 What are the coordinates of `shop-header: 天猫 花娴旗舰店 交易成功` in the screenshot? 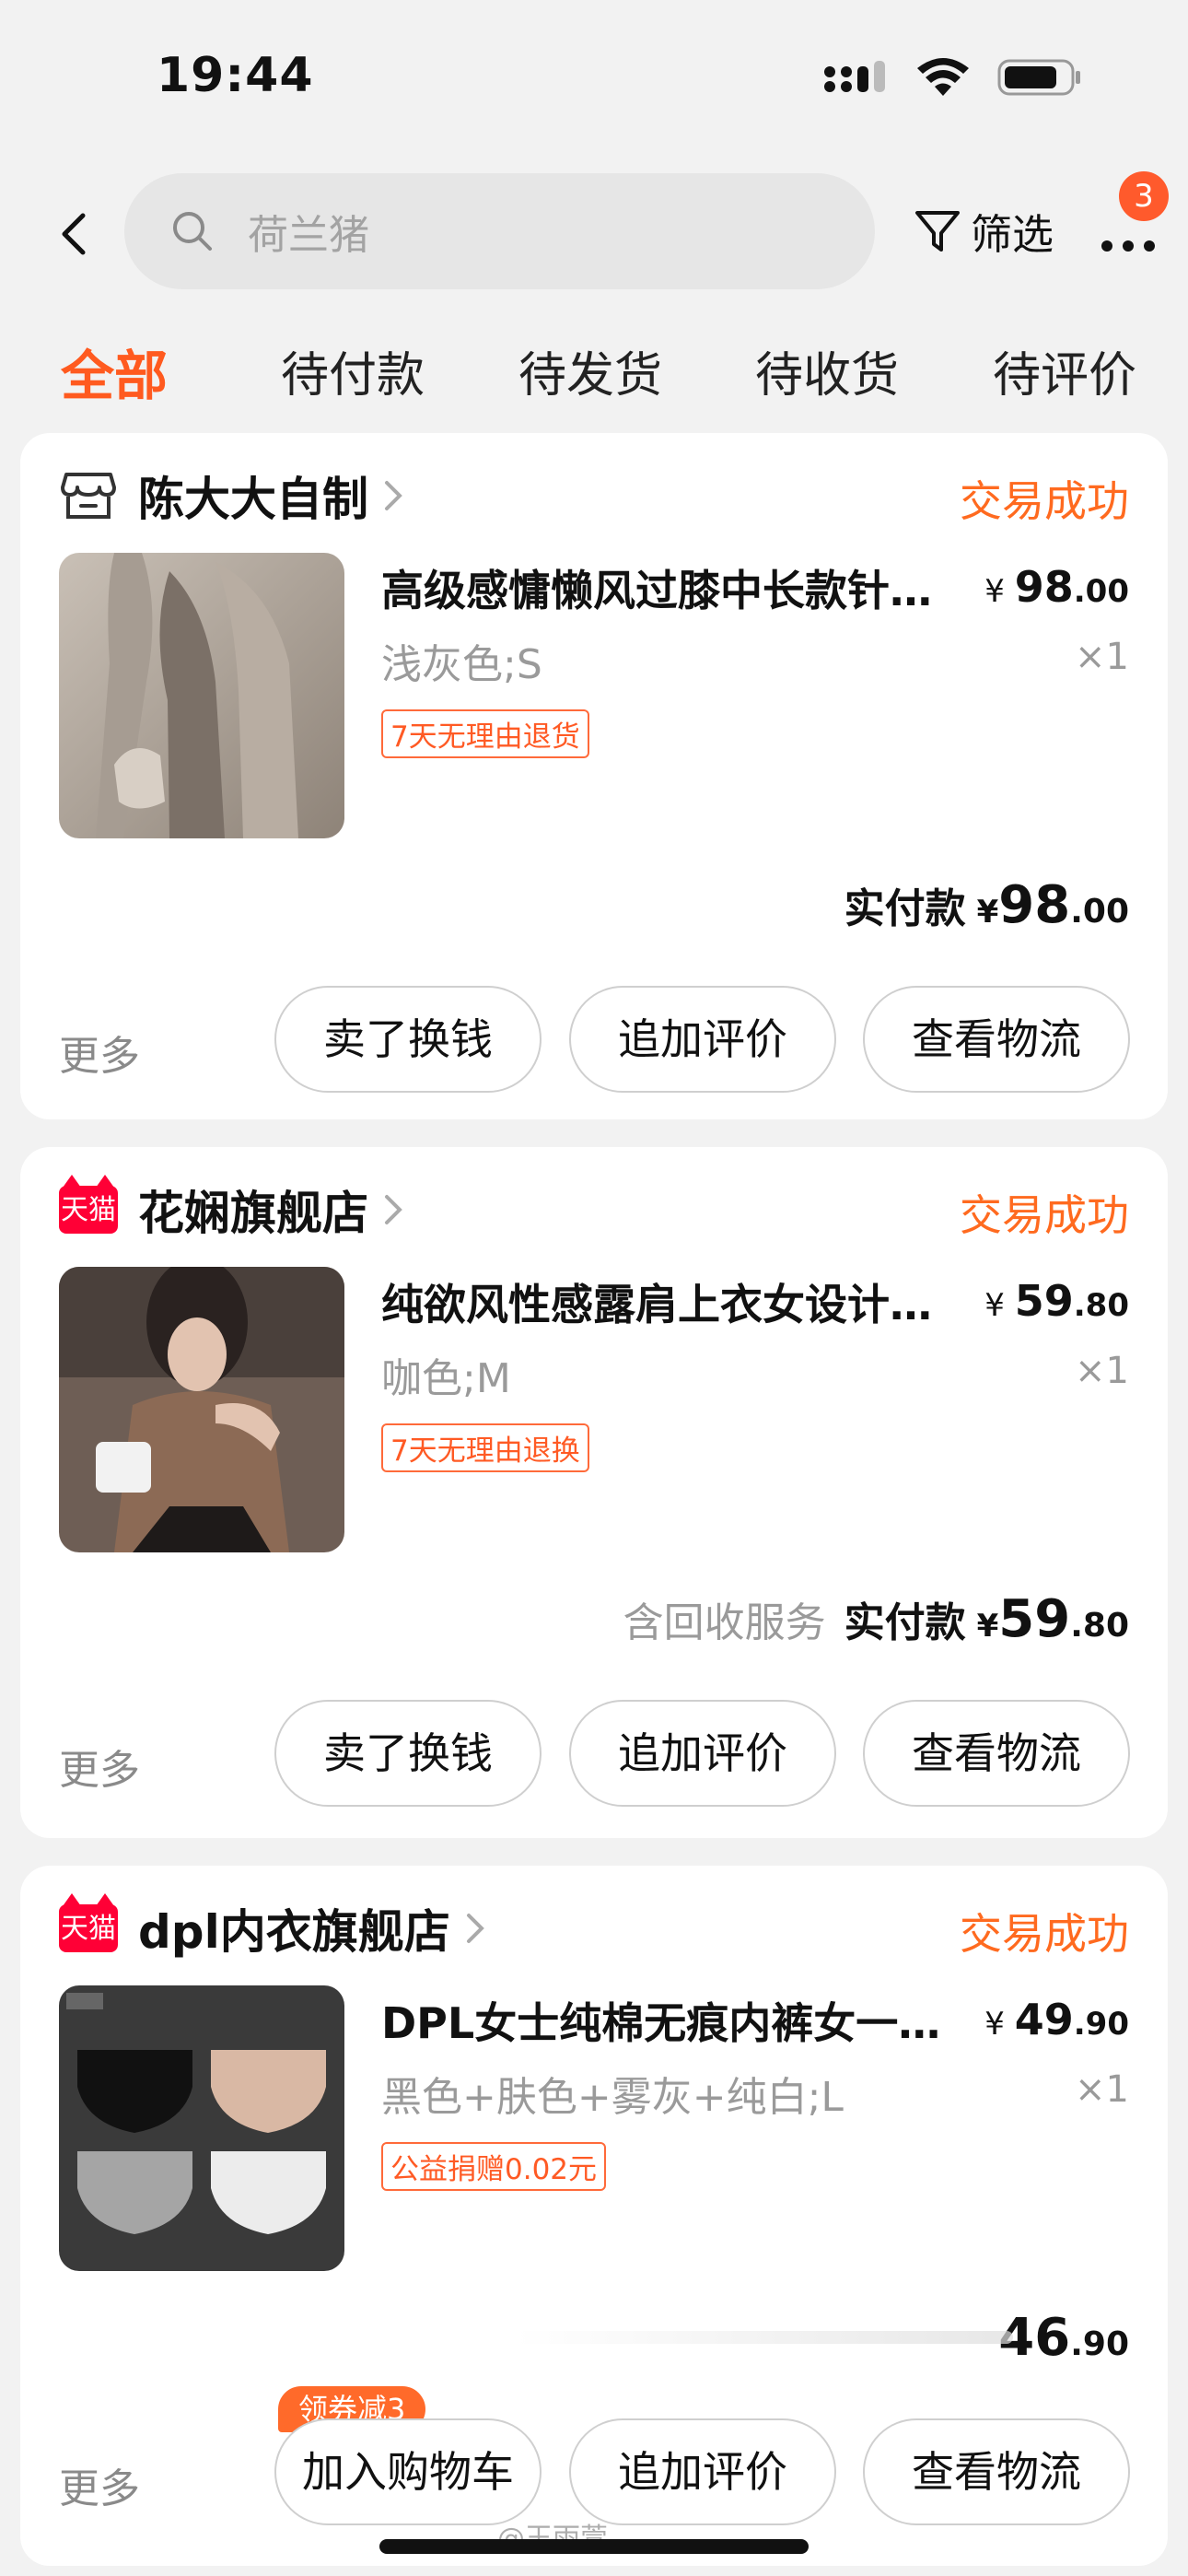 It's located at (594, 1210).